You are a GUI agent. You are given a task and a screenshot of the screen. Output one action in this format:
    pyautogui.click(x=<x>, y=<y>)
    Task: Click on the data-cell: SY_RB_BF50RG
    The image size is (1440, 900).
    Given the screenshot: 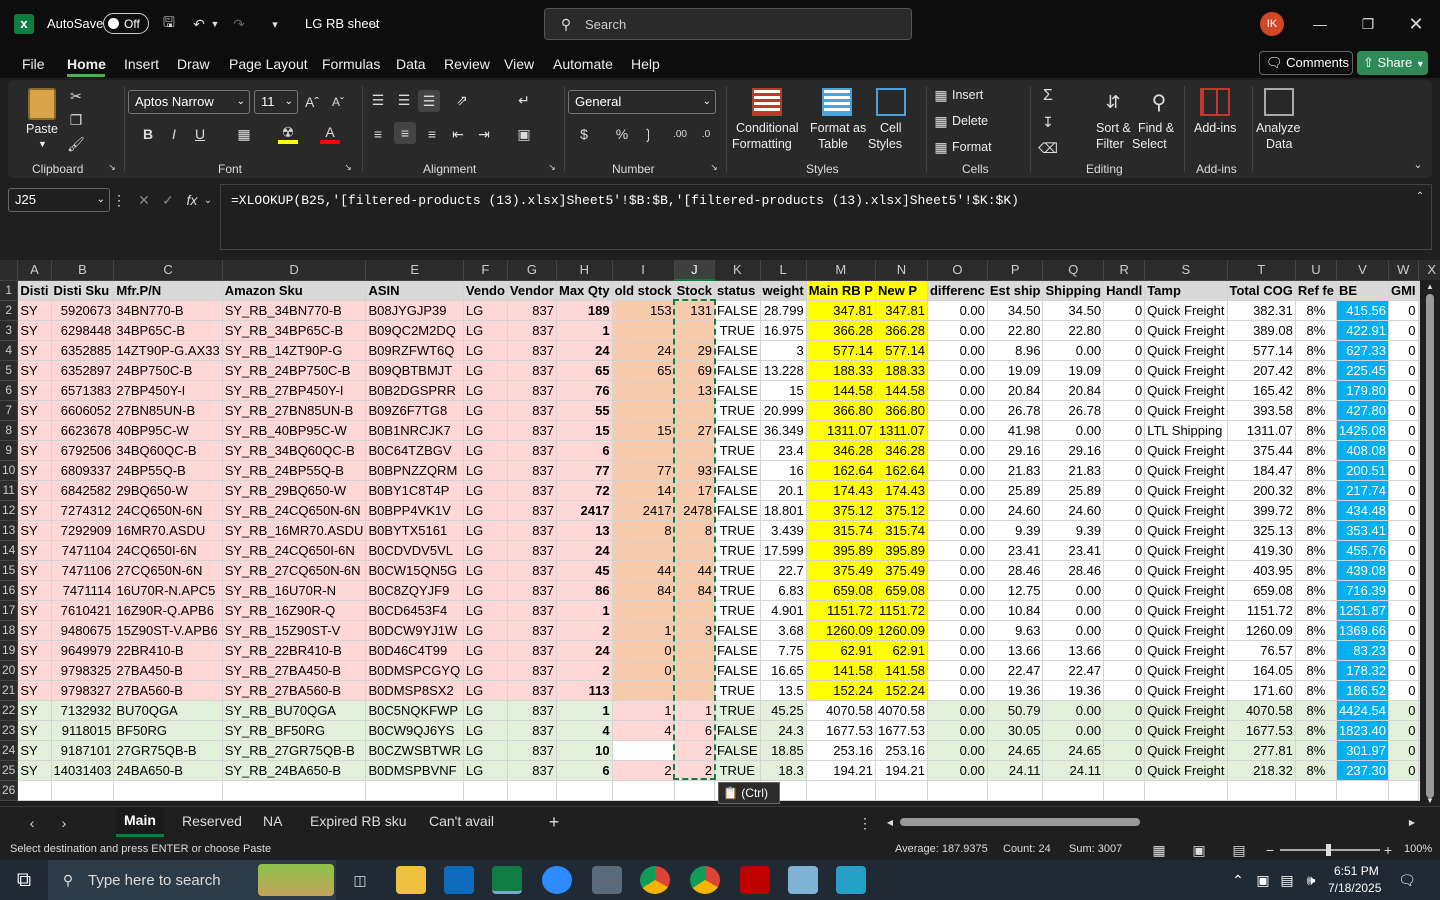 What is the action you would take?
    pyautogui.click(x=294, y=730)
    